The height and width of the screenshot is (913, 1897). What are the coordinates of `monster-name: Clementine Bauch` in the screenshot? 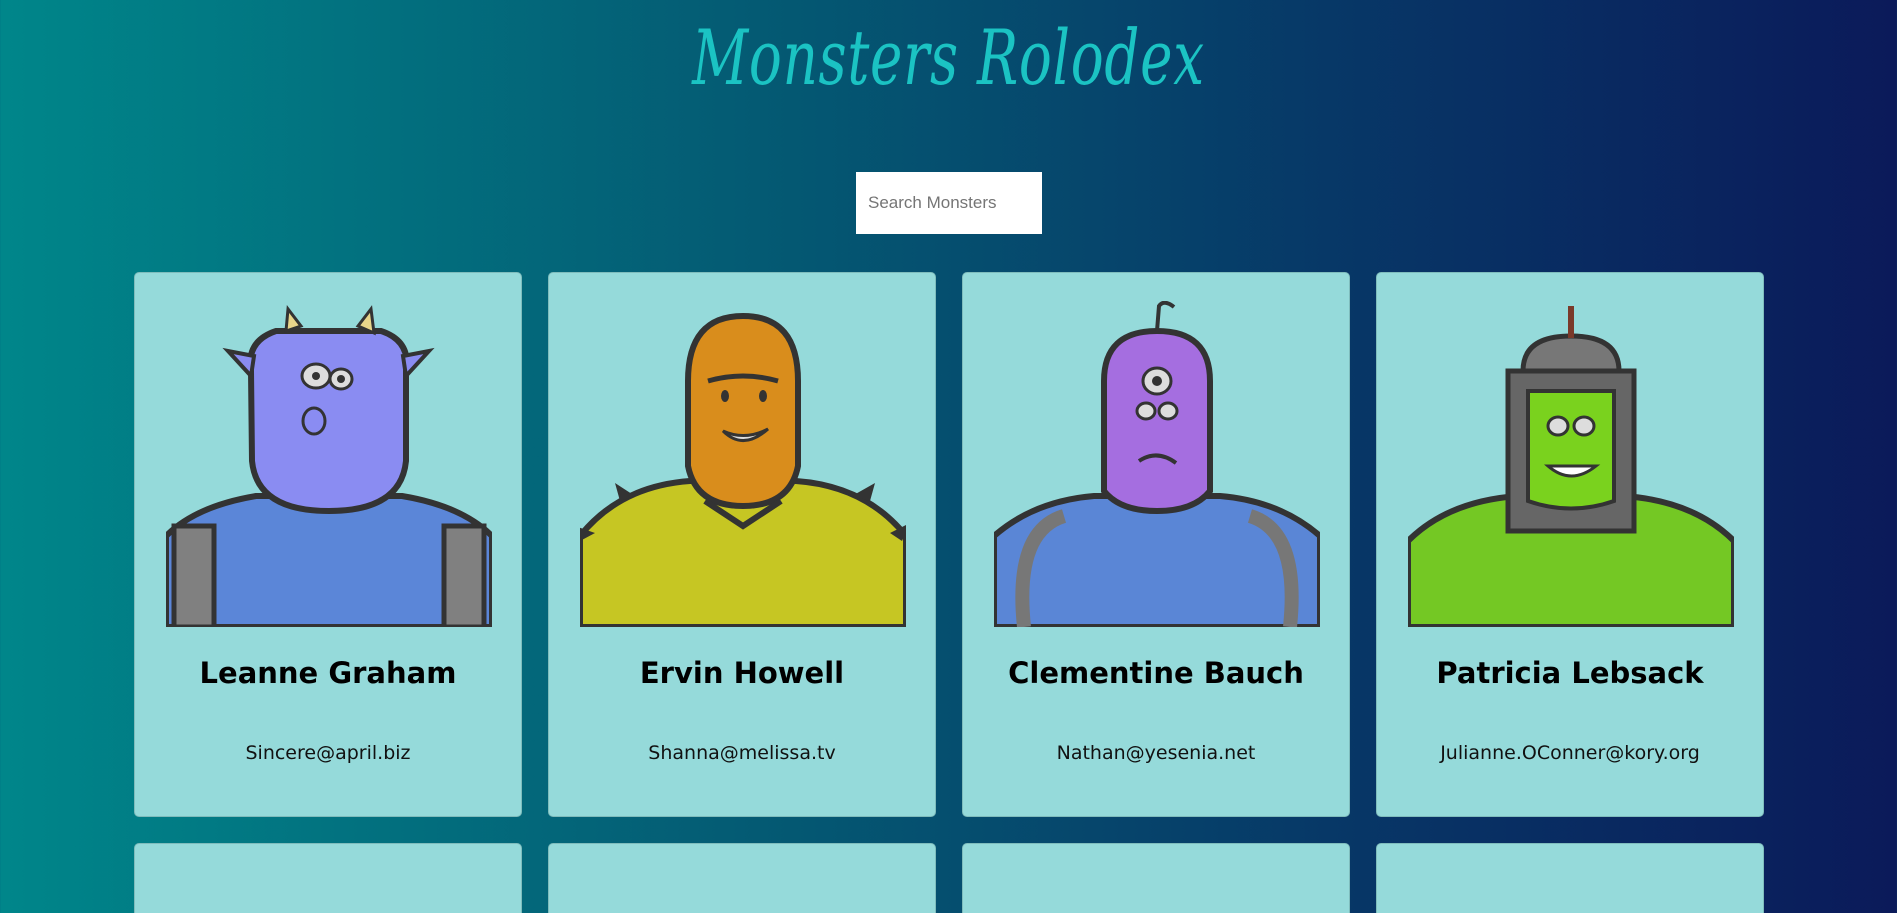 It's located at (1156, 673).